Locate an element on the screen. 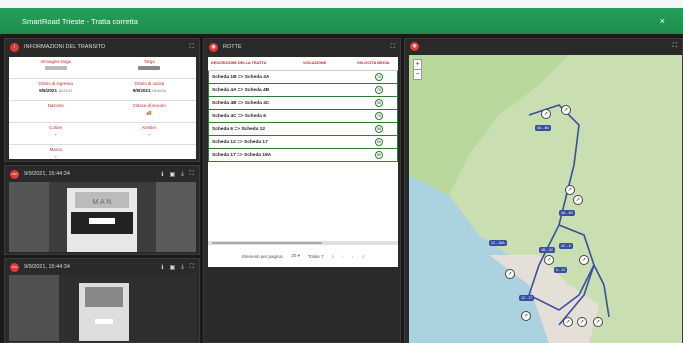 This screenshot has width=683, height=343. scrollbar-thumb is located at coordinates (267, 243).